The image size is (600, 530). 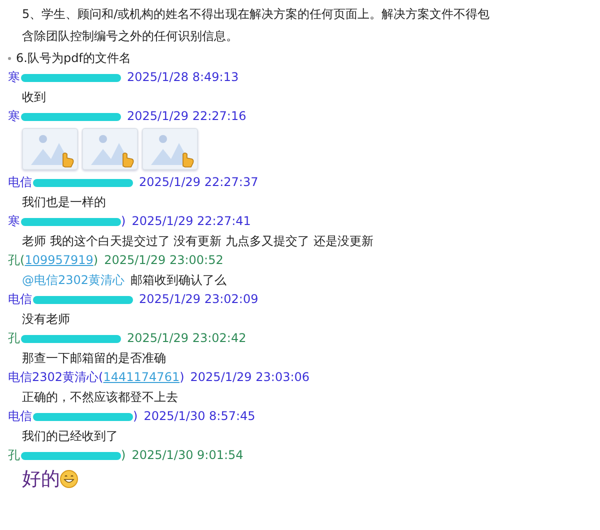 What do you see at coordinates (41, 479) in the screenshot?
I see `message-text: 好的` at bounding box center [41, 479].